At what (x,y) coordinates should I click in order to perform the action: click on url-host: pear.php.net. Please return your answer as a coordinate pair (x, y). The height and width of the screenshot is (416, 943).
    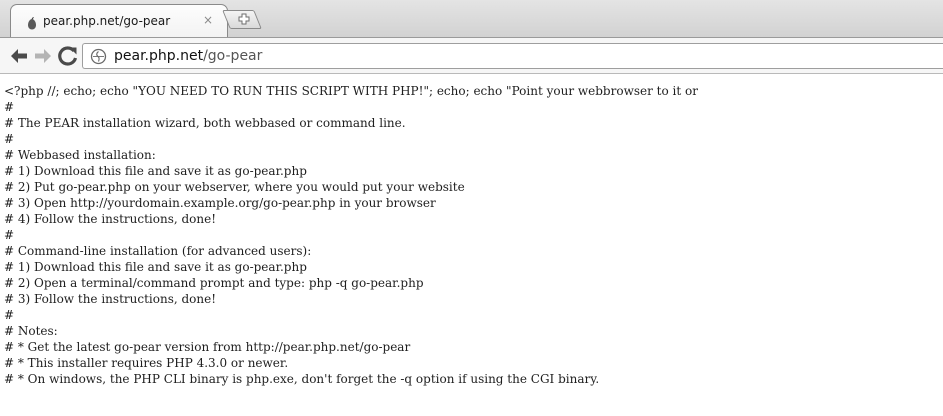
    Looking at the image, I should click on (159, 56).